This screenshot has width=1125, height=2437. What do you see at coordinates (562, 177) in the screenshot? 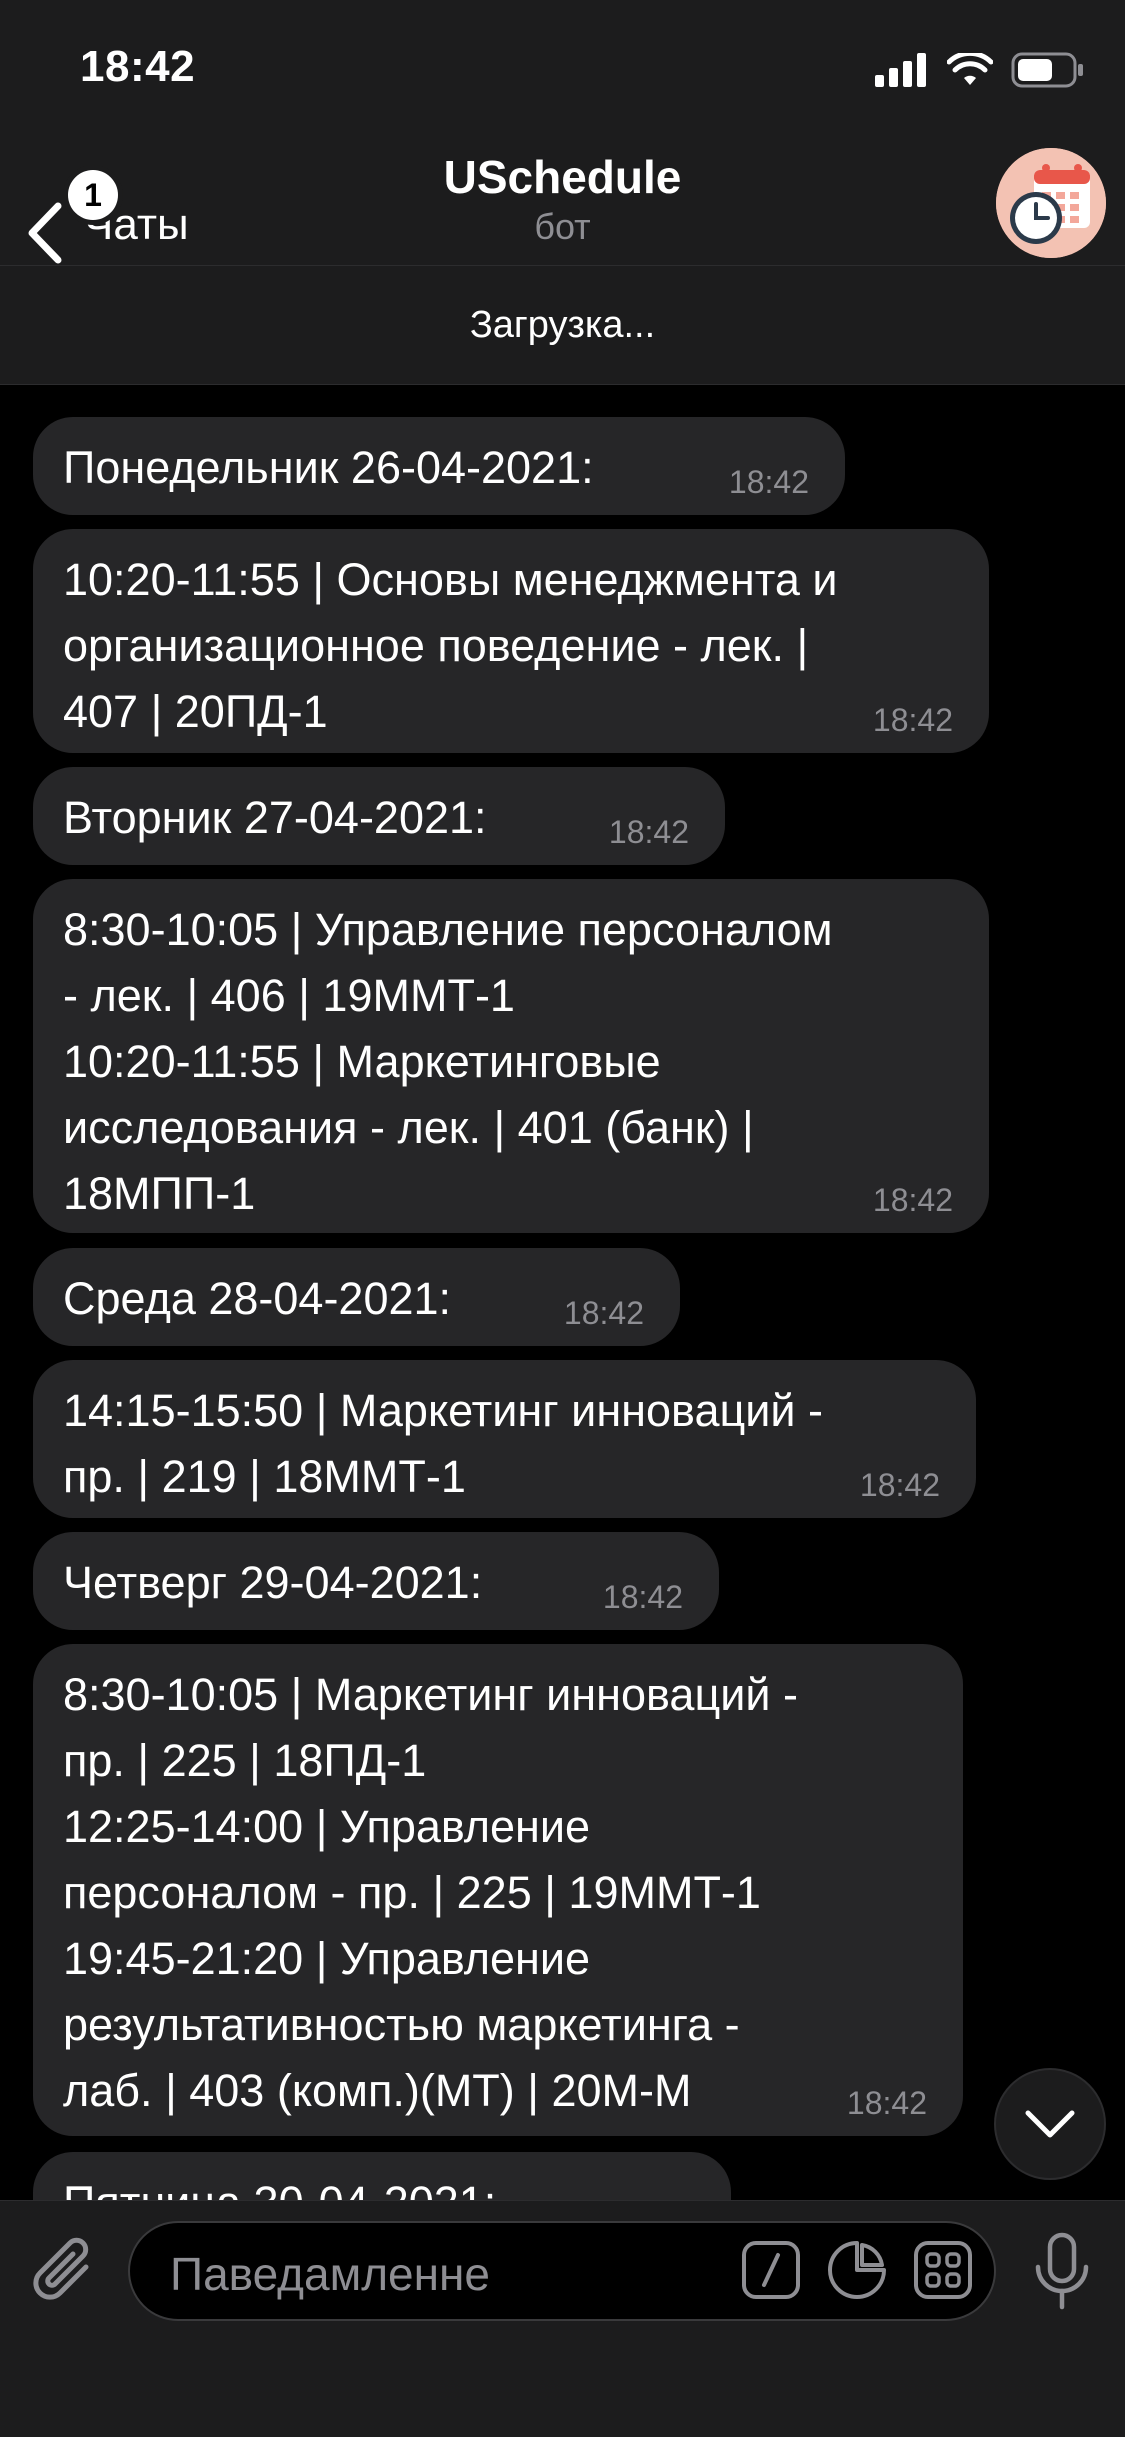
I see `chat-title: USchedule` at bounding box center [562, 177].